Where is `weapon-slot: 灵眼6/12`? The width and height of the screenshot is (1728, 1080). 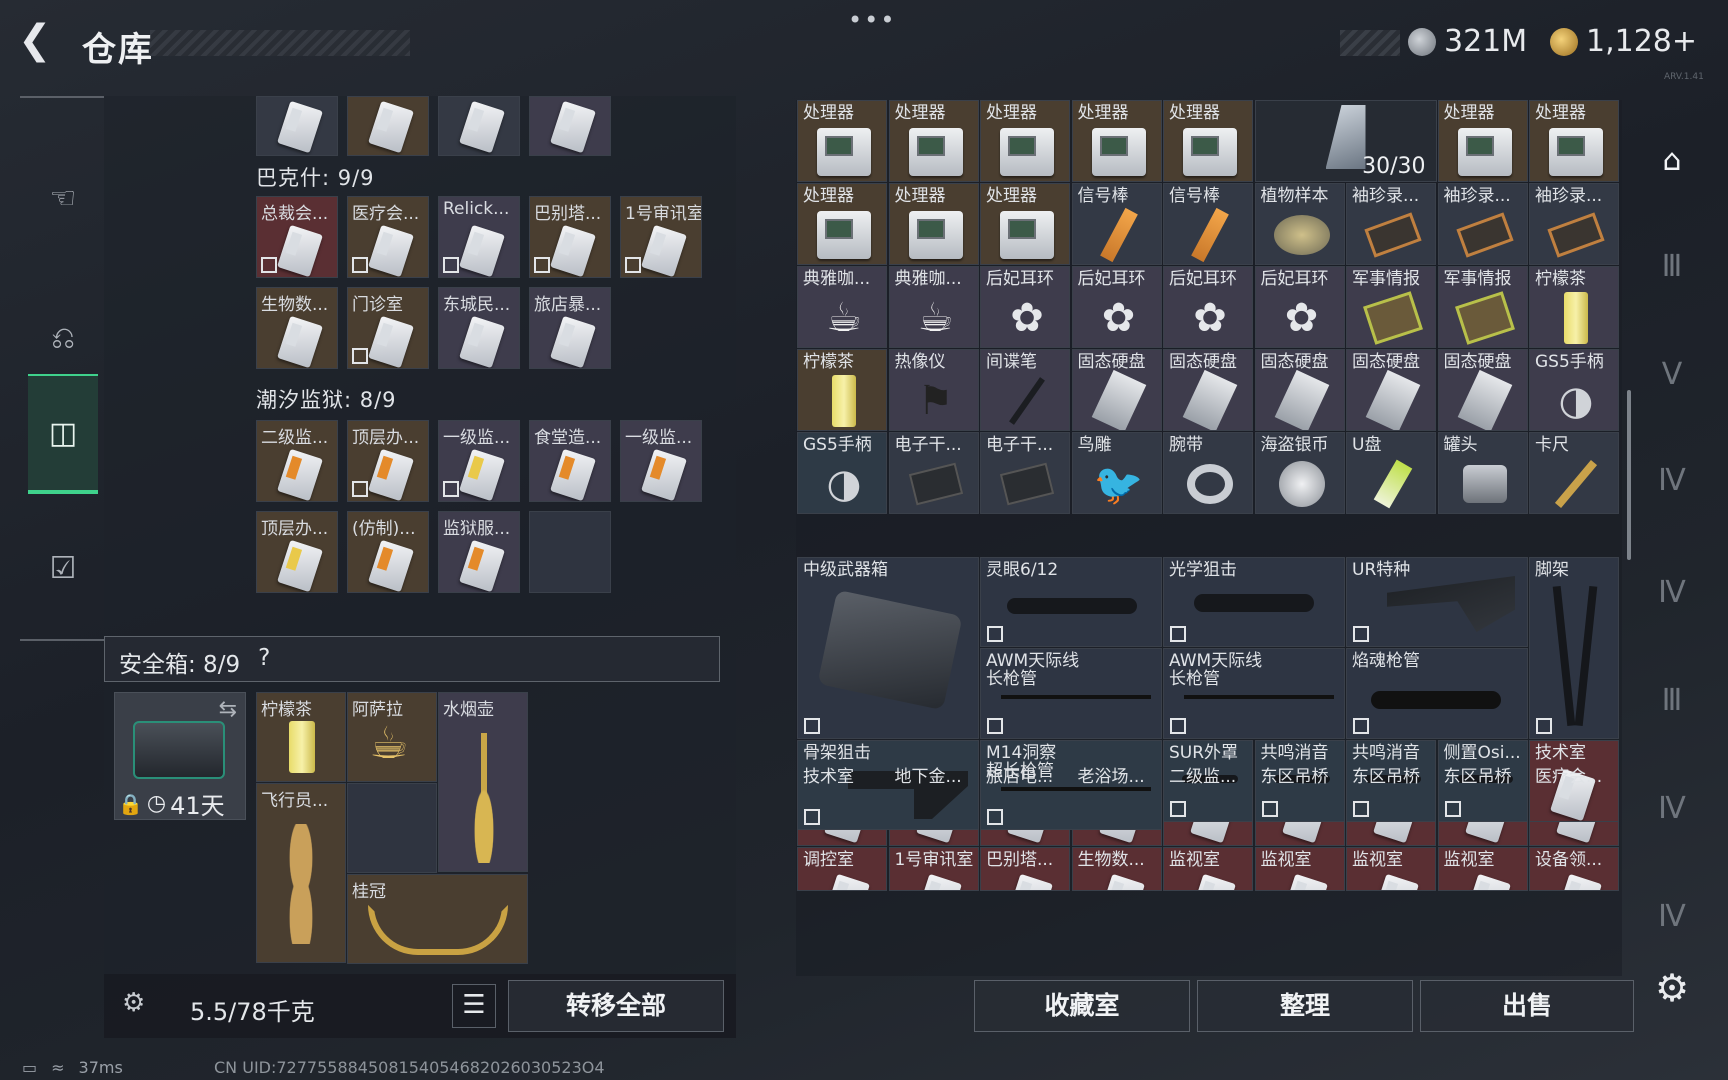 weapon-slot: 灵眼6/12 is located at coordinates (1071, 602).